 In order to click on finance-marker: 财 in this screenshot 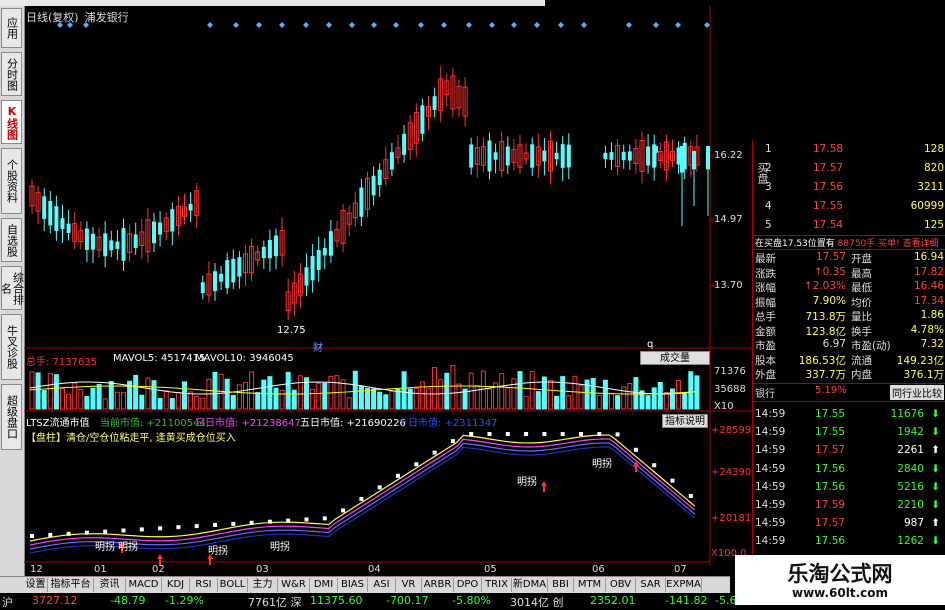, I will do `click(318, 346)`.